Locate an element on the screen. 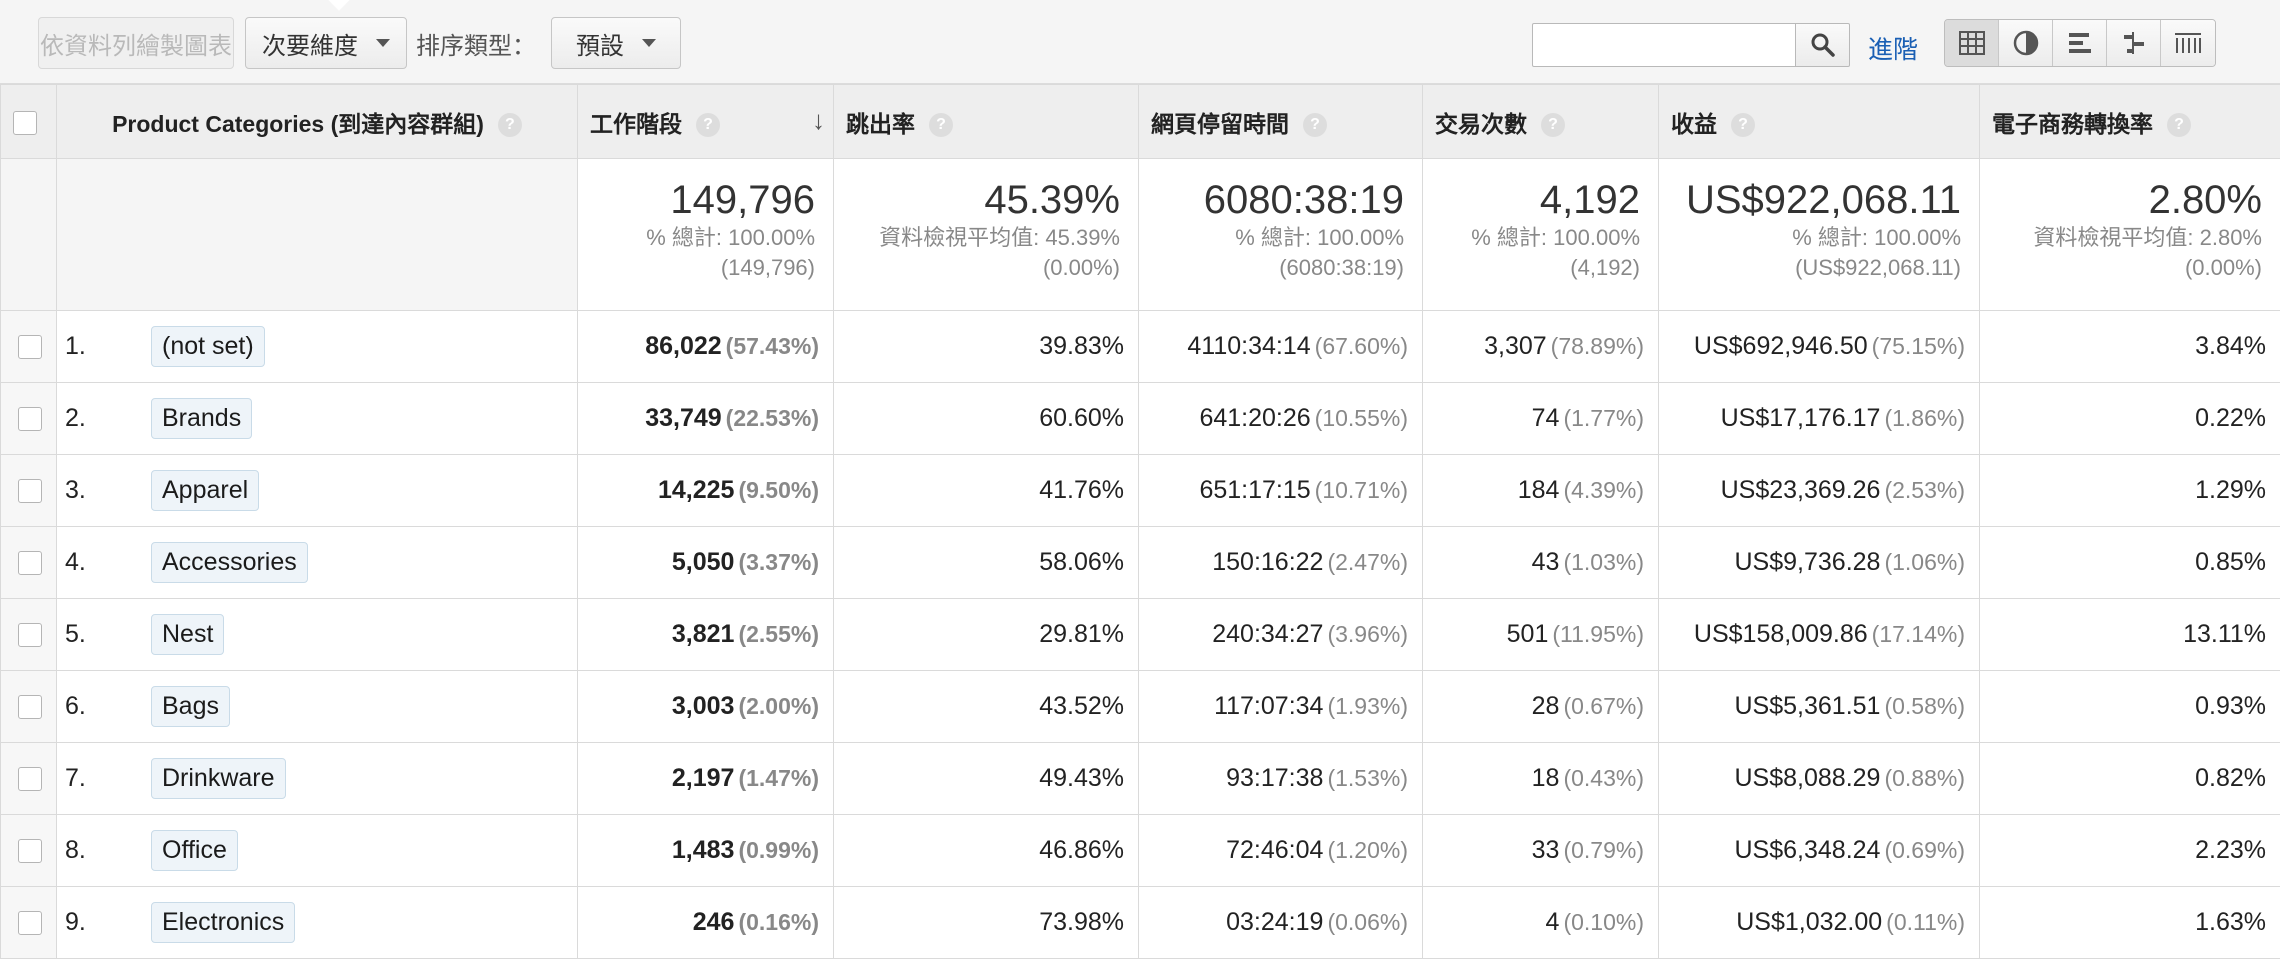  time-on-page-cell: 651:17:15 (10.71%) is located at coordinates (1280, 490).